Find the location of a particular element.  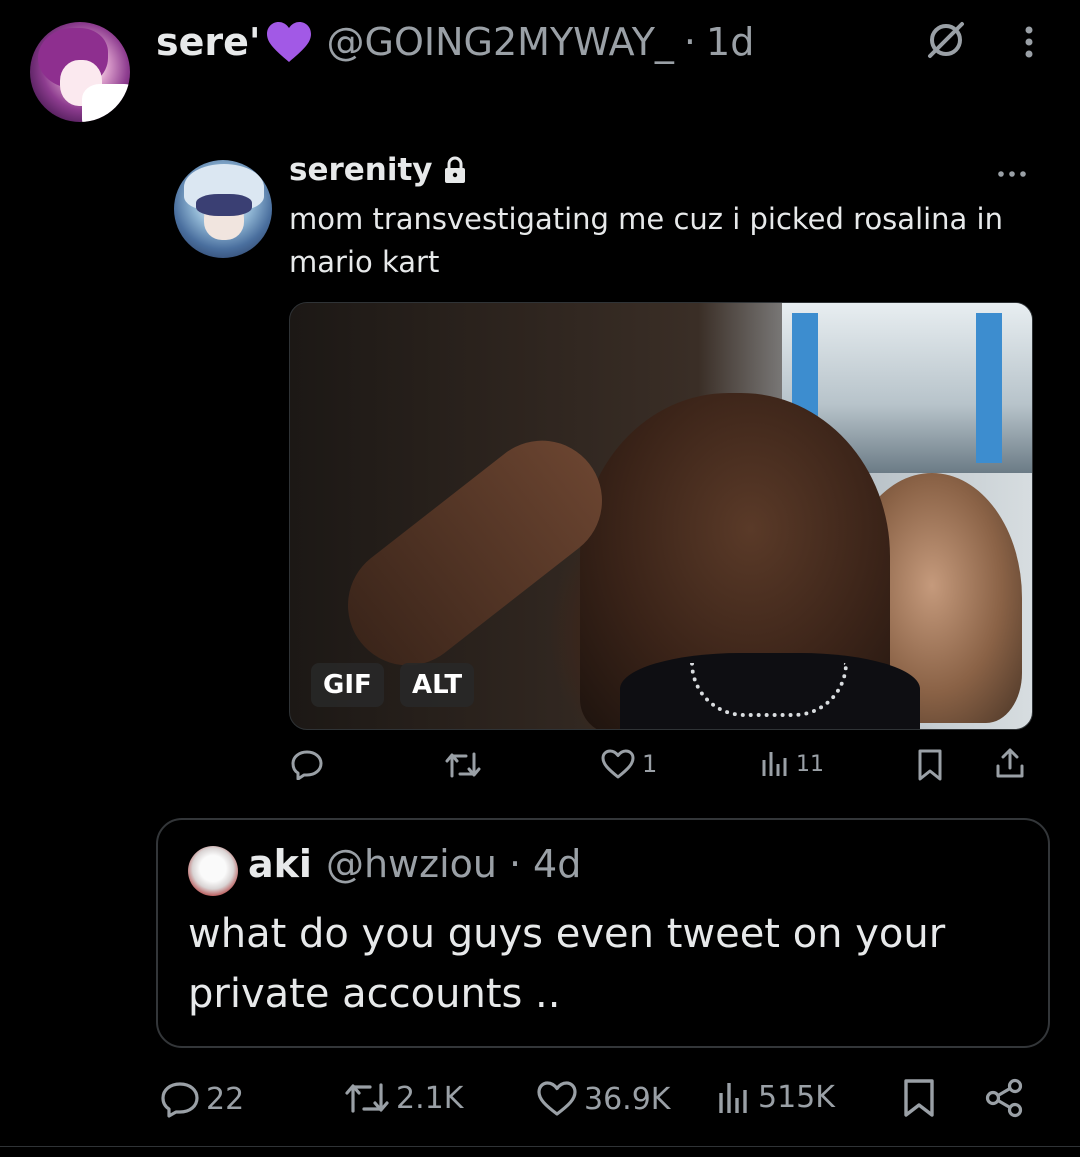

views-button: 515K is located at coordinates (775, 1097).